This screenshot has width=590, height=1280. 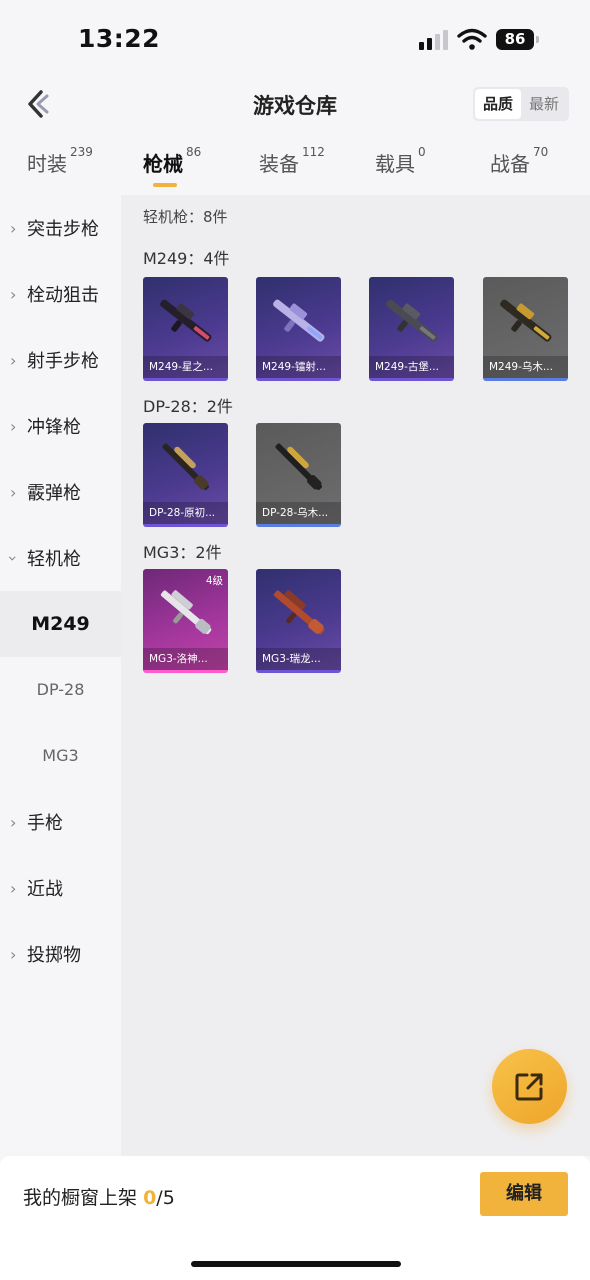 I want to click on tab-label: 战备, so click(x=510, y=164).